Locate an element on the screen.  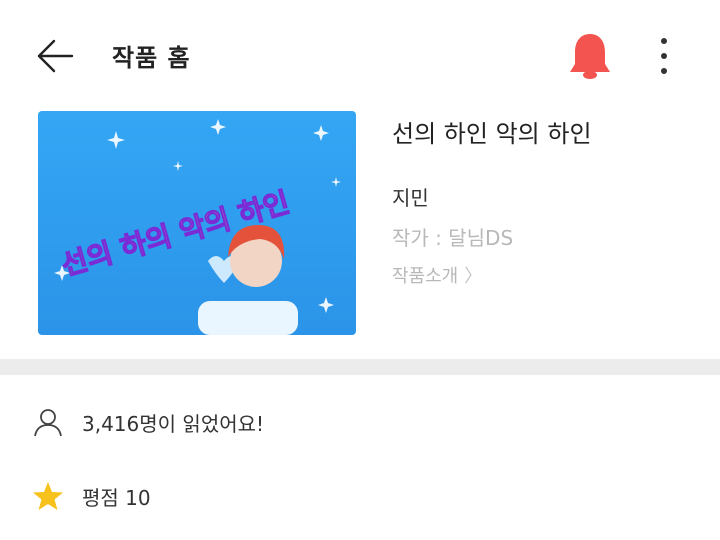
rating-row: 평점 10 is located at coordinates (91, 496).